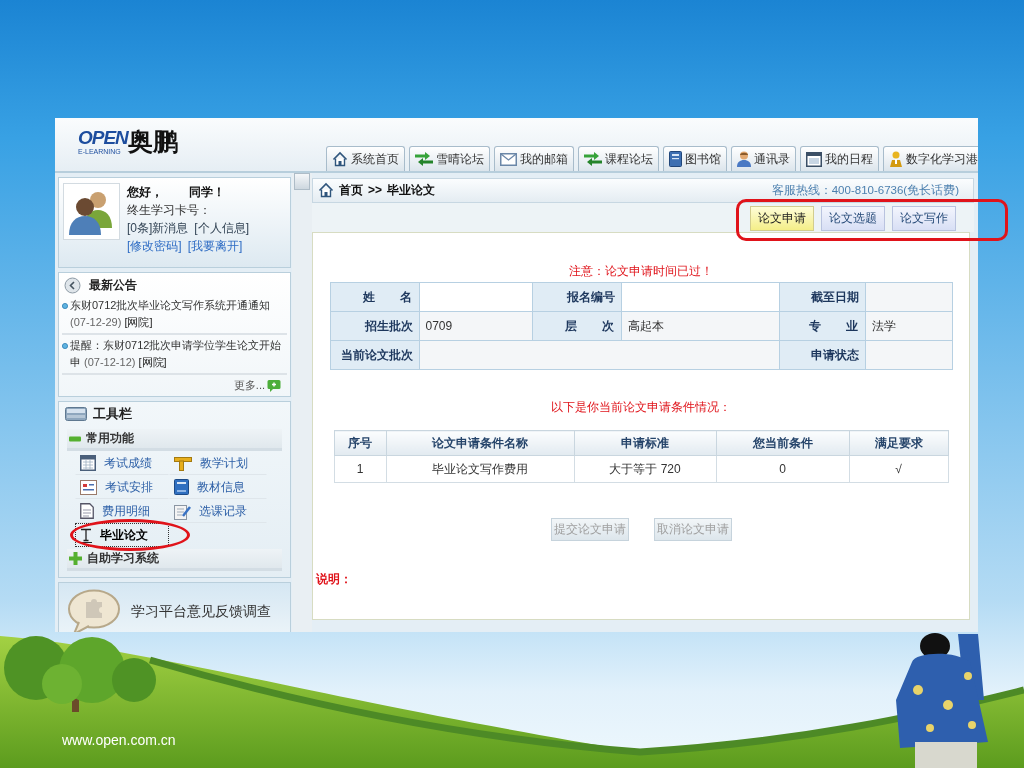 This screenshot has height=768, width=1024. Describe the element at coordinates (782, 443) in the screenshot. I see `column-header: 您当前条件` at that location.